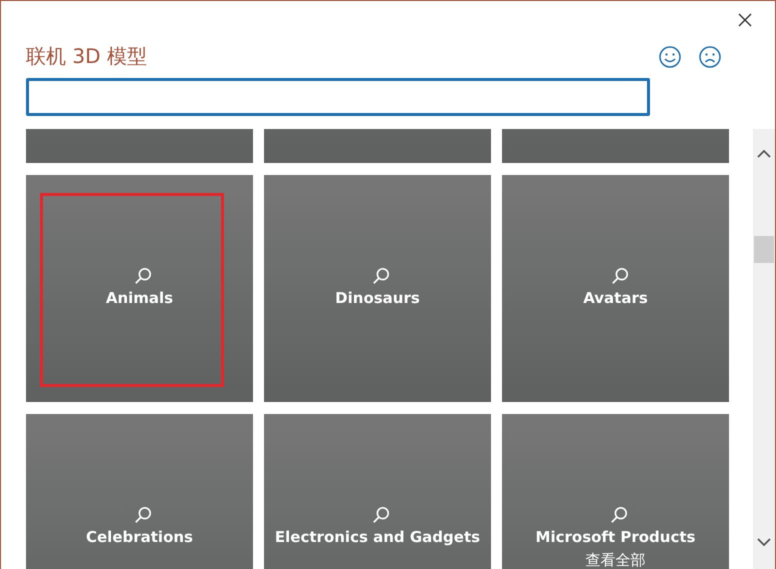 Image resolution: width=776 pixels, height=569 pixels. I want to click on model-tile: Dinosaurs, so click(377, 288).